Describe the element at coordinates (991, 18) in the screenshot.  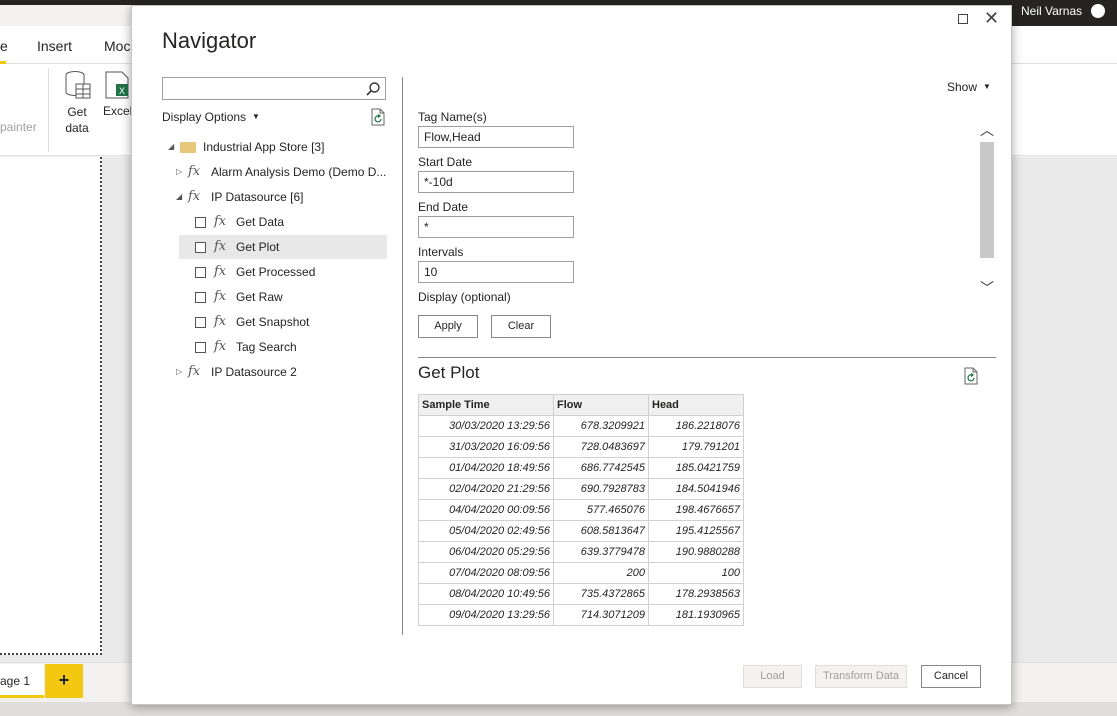
I see `close-icon: ✕` at that location.